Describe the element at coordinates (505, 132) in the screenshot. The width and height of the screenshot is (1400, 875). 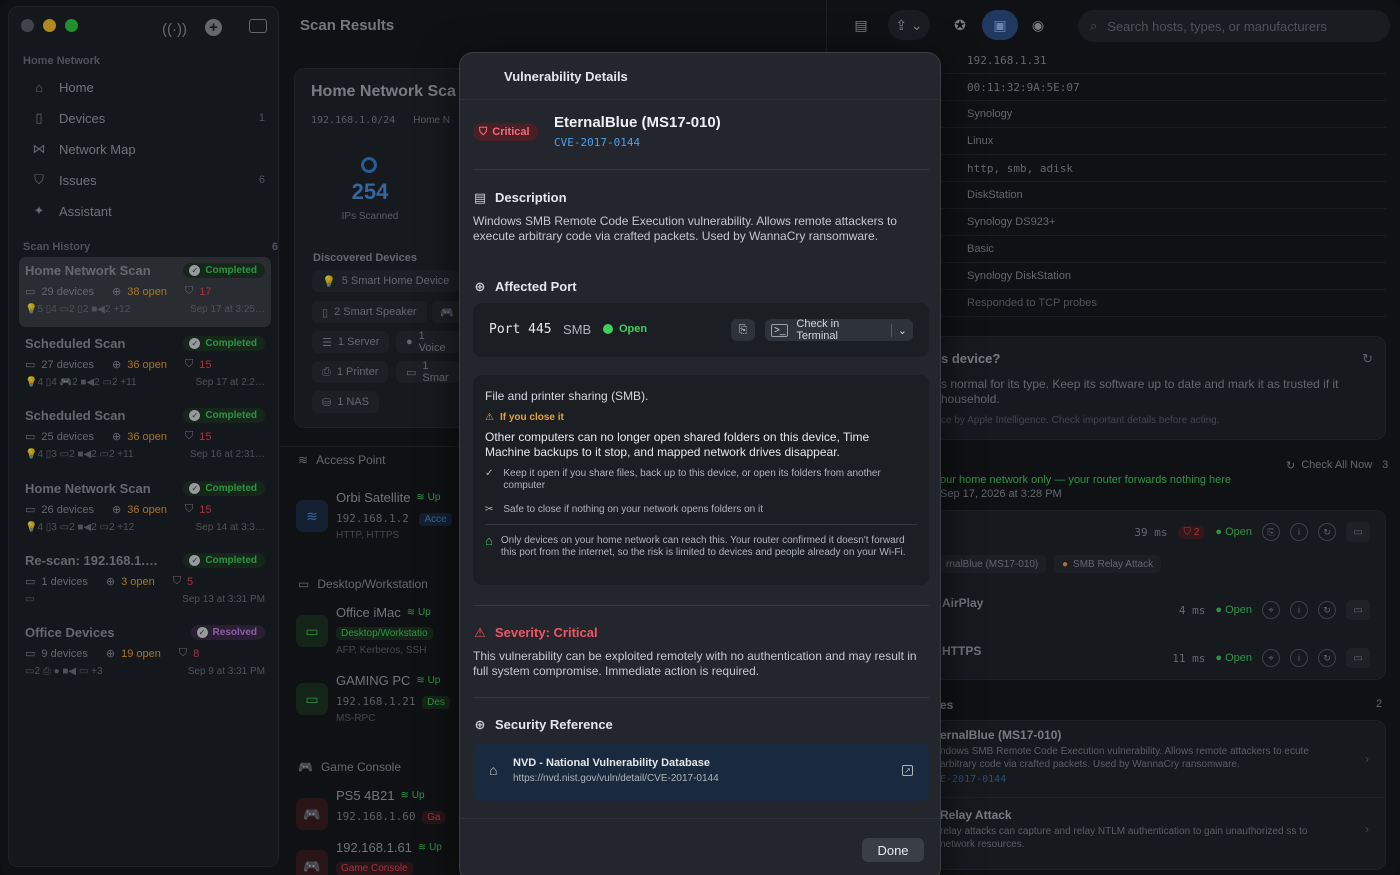
I see `severity-badge: ⛉ Critical` at that location.